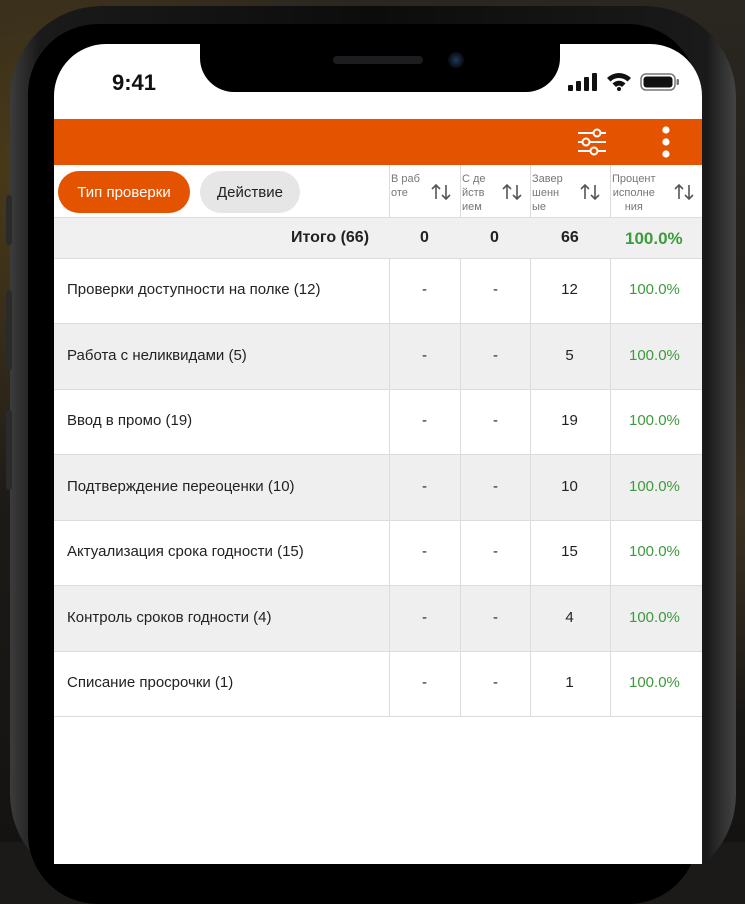 Image resolution: width=745 pixels, height=904 pixels. I want to click on row-completed: 12, so click(569, 289).